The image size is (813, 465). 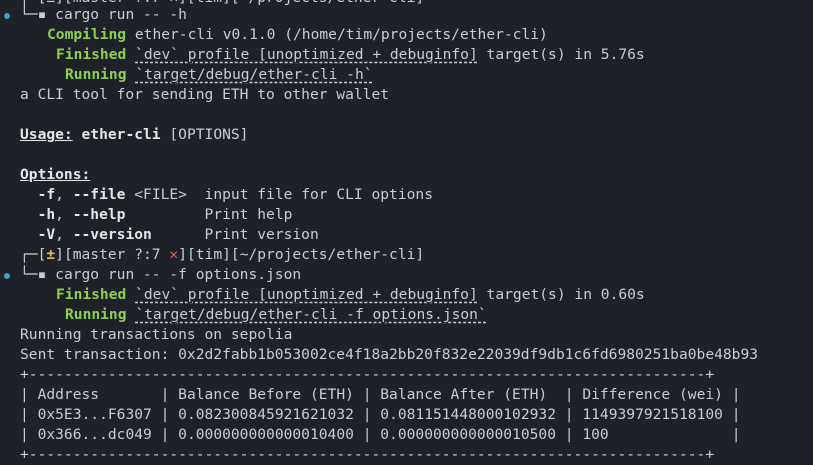 What do you see at coordinates (112, 254) in the screenshot?
I see `prompt-branch-info: ][master ?:7` at bounding box center [112, 254].